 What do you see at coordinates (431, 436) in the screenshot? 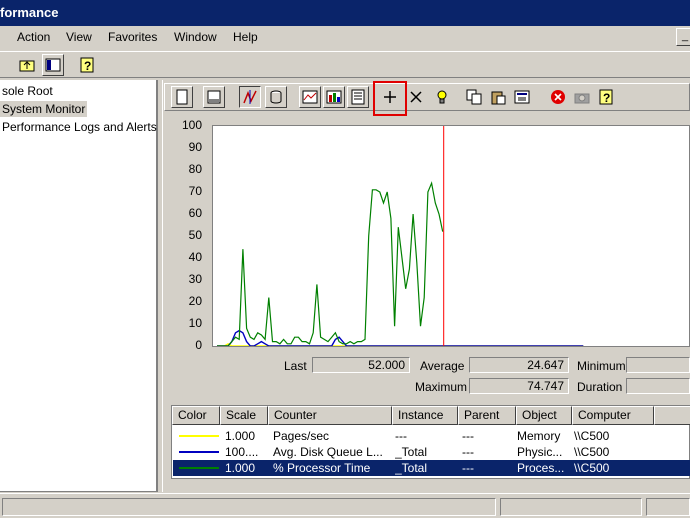
I see `legend-row-pages: 1.000 Pages/sec --- --- Memory \\C500` at bounding box center [431, 436].